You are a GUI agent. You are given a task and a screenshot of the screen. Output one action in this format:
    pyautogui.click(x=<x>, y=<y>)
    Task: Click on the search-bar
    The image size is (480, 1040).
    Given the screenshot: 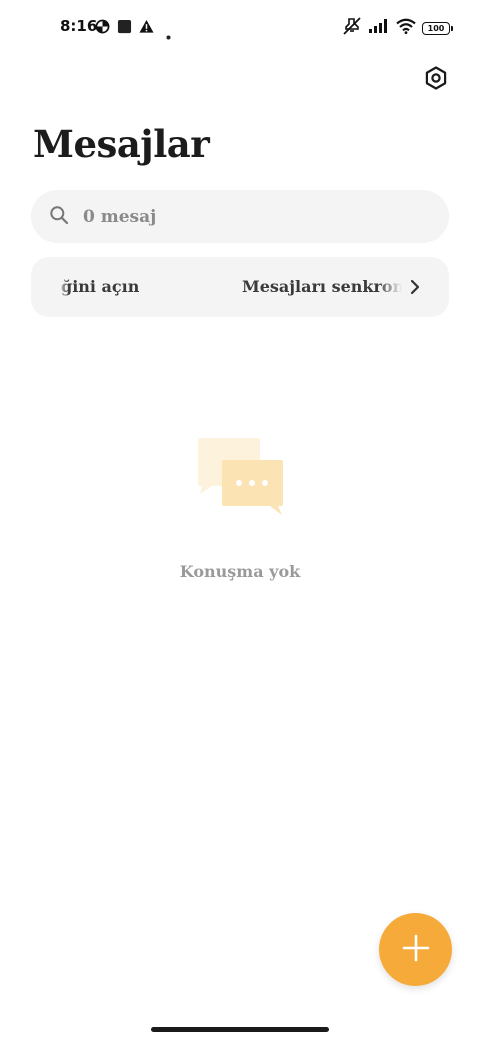 What is the action you would take?
    pyautogui.click(x=240, y=216)
    